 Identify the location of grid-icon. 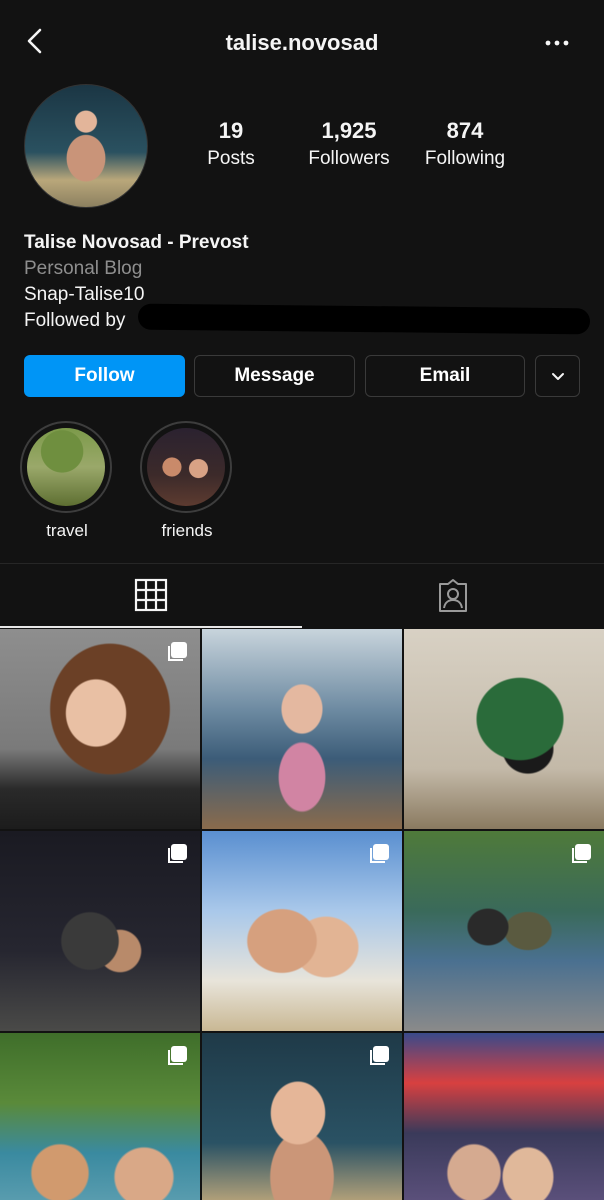
(151, 595).